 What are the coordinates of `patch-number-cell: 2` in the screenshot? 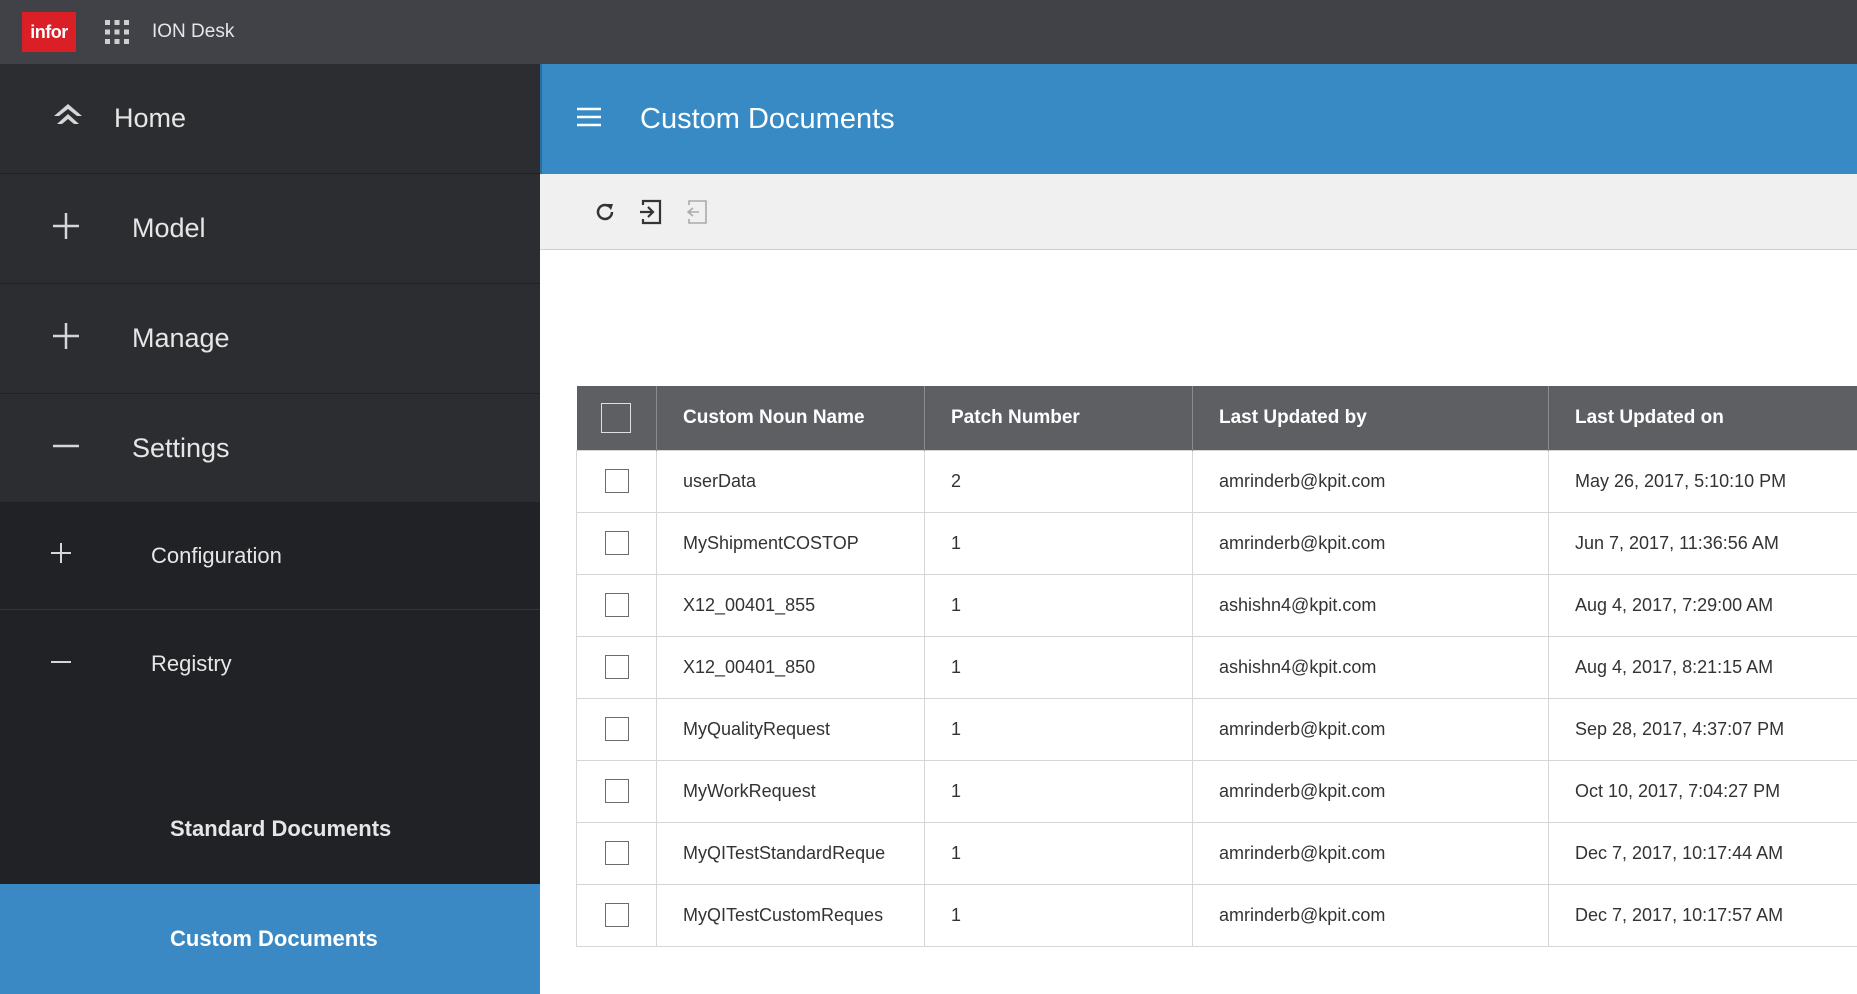 It's located at (1059, 481).